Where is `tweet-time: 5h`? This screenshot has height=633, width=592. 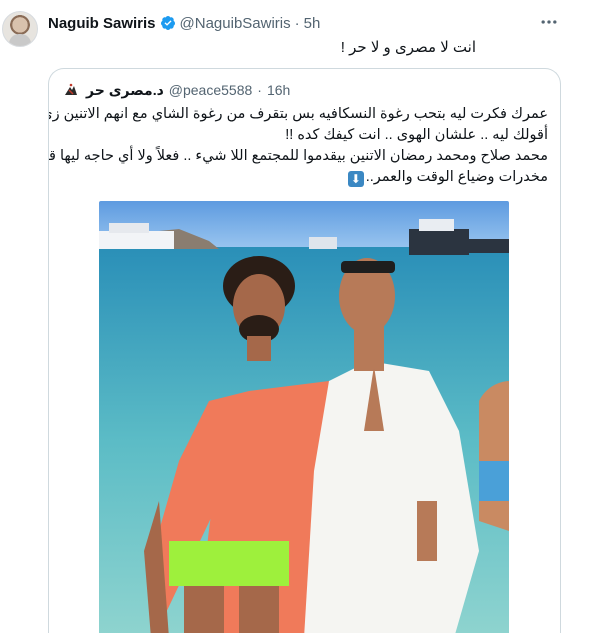 tweet-time: 5h is located at coordinates (312, 23).